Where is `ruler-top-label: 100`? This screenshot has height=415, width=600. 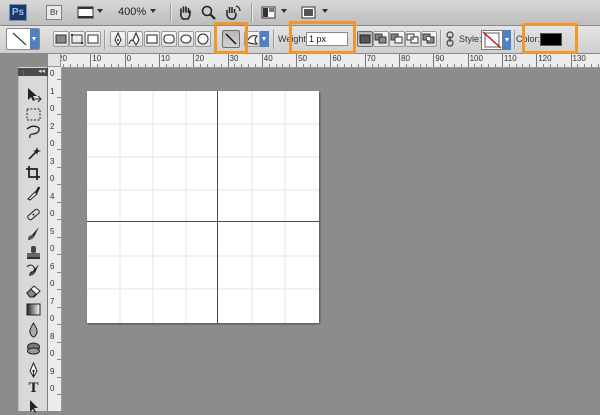
ruler-top-label: 100 is located at coordinates (476, 58).